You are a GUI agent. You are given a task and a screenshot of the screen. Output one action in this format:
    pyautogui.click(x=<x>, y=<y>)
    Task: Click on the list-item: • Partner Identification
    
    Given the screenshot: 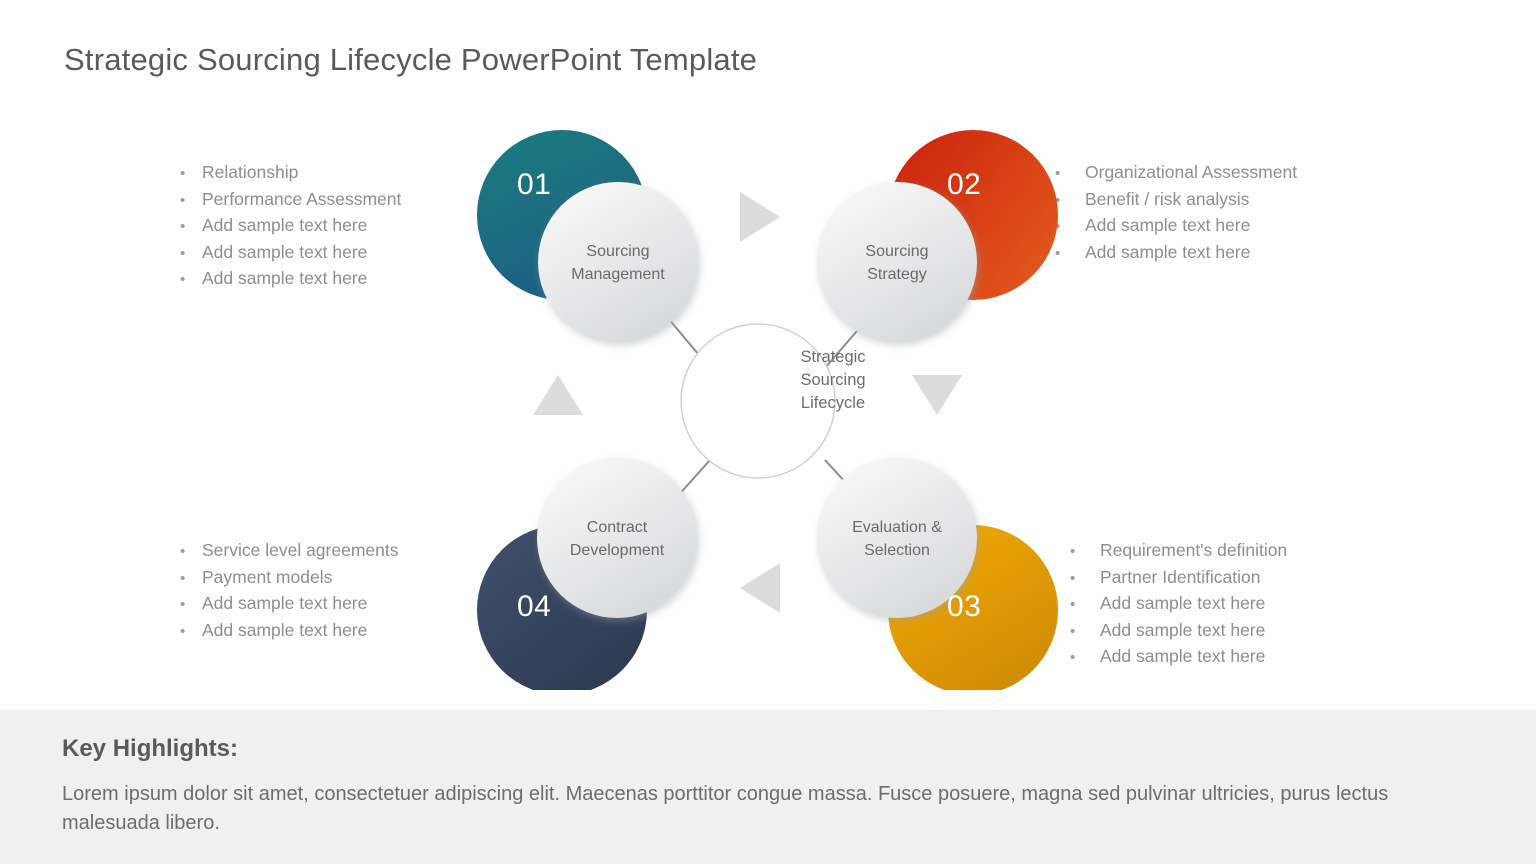 What is the action you would take?
    pyautogui.click(x=1178, y=578)
    